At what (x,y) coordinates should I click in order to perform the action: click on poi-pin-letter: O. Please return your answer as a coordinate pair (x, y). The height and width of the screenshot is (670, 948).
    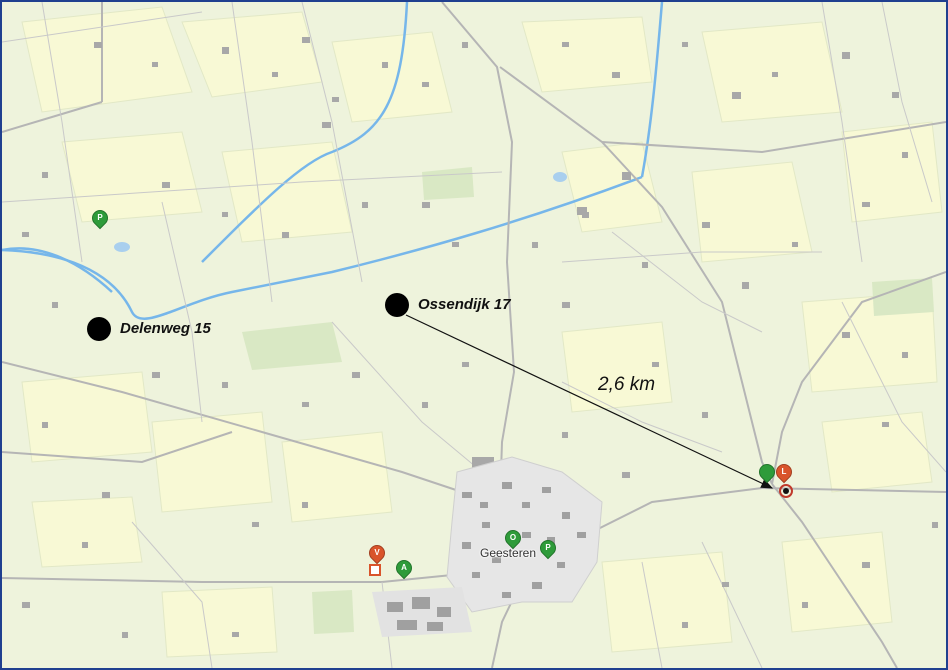
    Looking at the image, I should click on (513, 537).